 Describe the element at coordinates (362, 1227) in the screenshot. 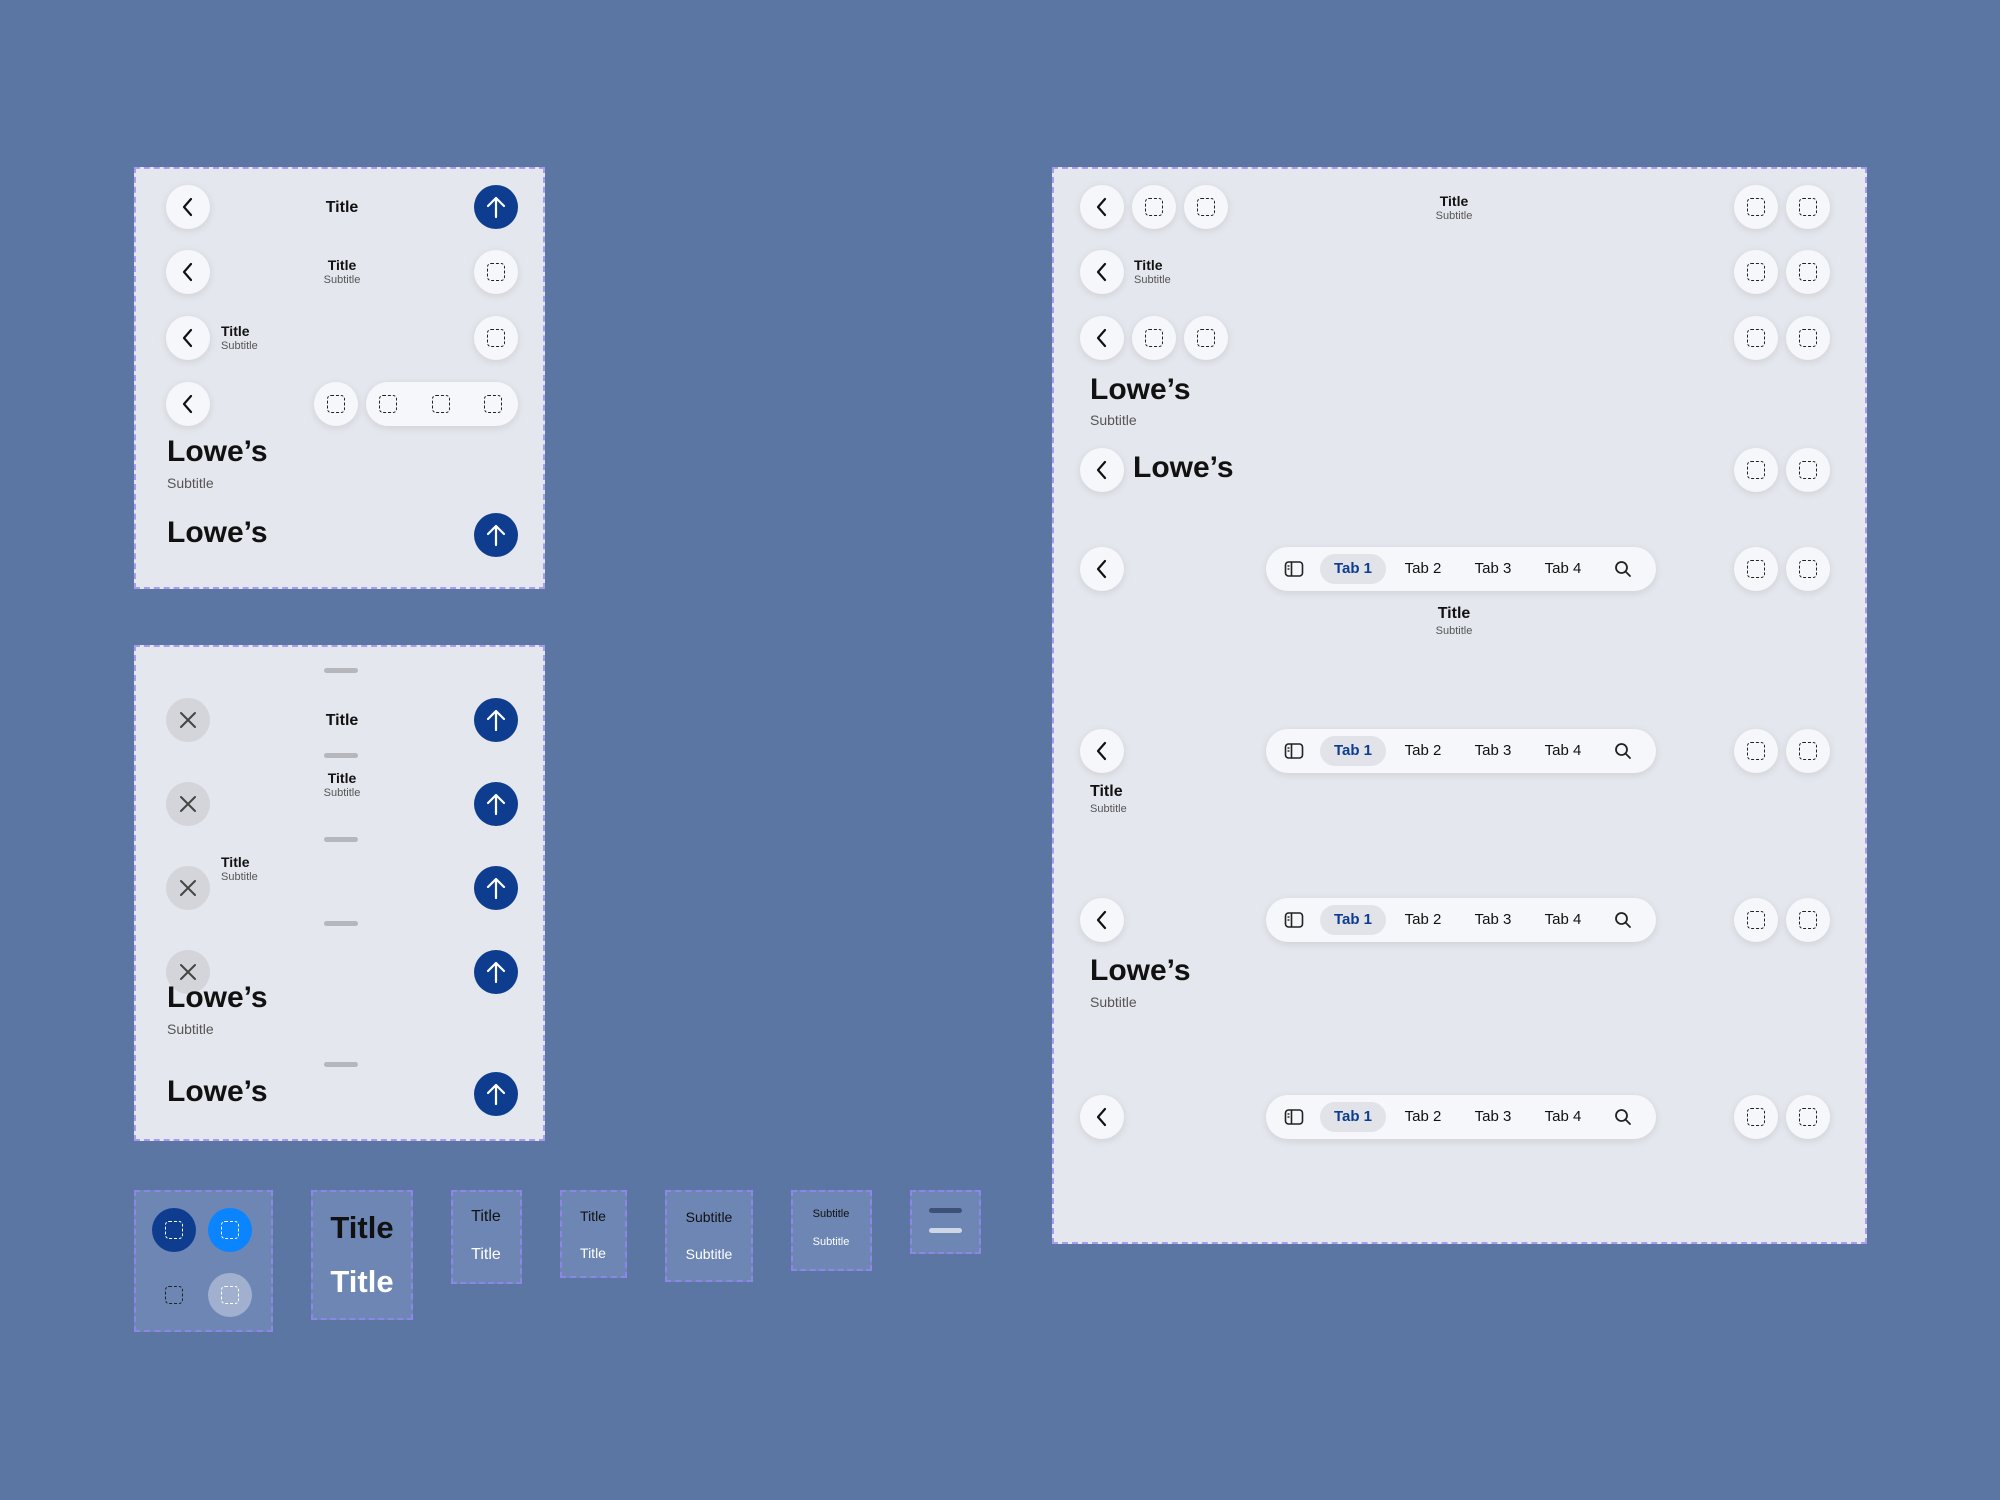

I see `large-title-dark: Title` at that location.